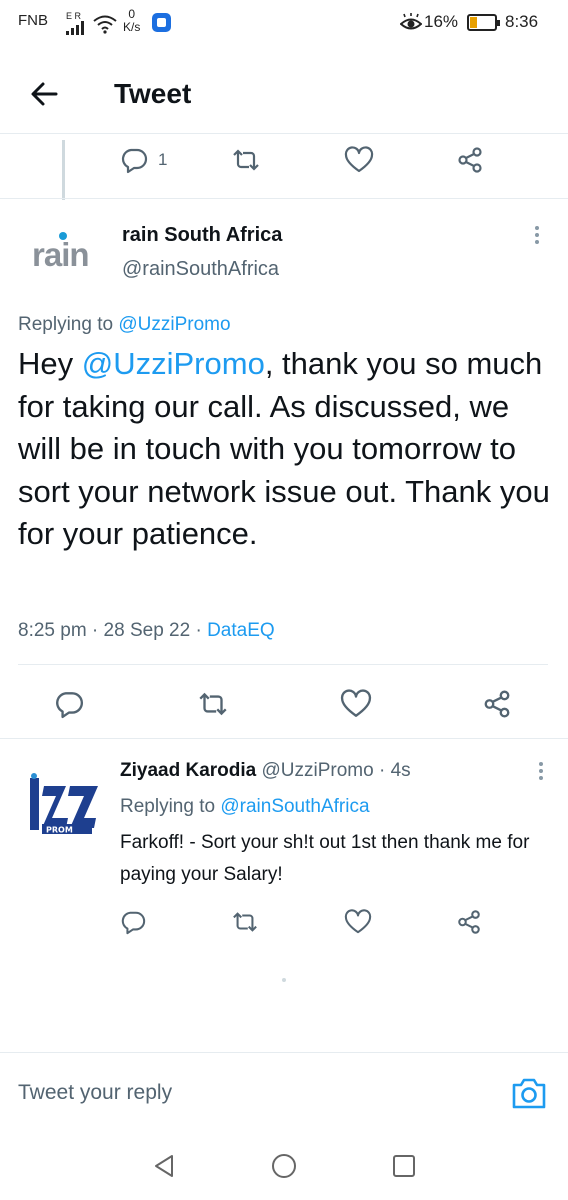  What do you see at coordinates (174, 324) in the screenshot?
I see `replying-handle-link: @UzziPromo` at bounding box center [174, 324].